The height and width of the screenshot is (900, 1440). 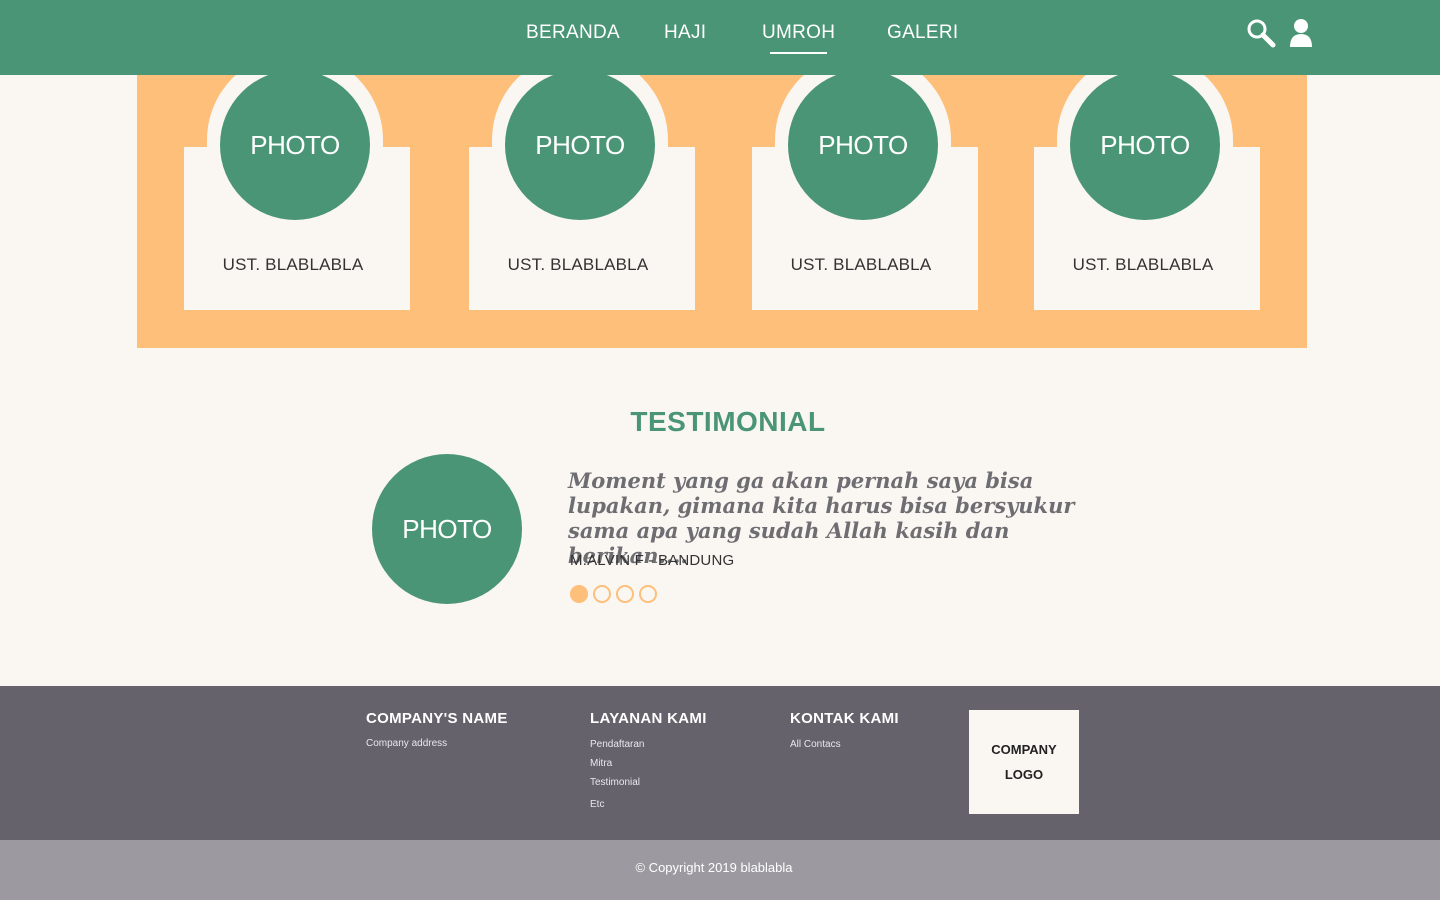 What do you see at coordinates (815, 744) in the screenshot?
I see `footer-link-contacts: All Contacs` at bounding box center [815, 744].